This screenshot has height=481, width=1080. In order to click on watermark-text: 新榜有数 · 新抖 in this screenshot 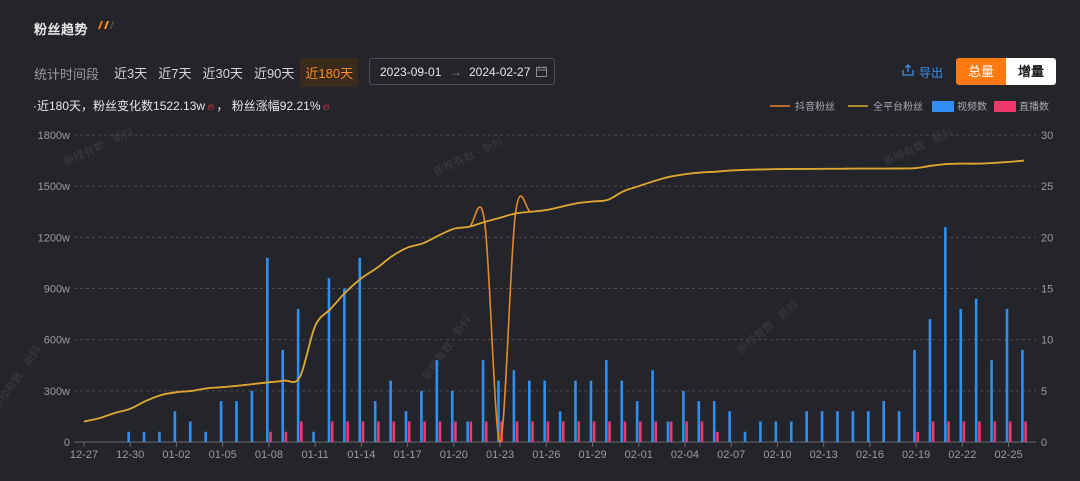, I will do `click(468, 156)`.